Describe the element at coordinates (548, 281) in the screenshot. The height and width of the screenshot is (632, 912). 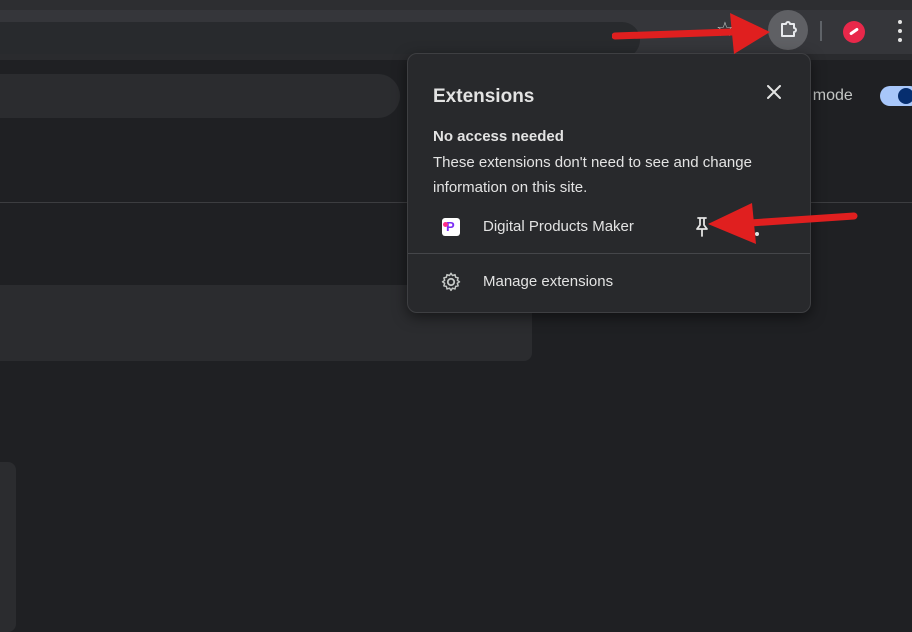
I see `manage-extensions-label: Manage extensions` at that location.